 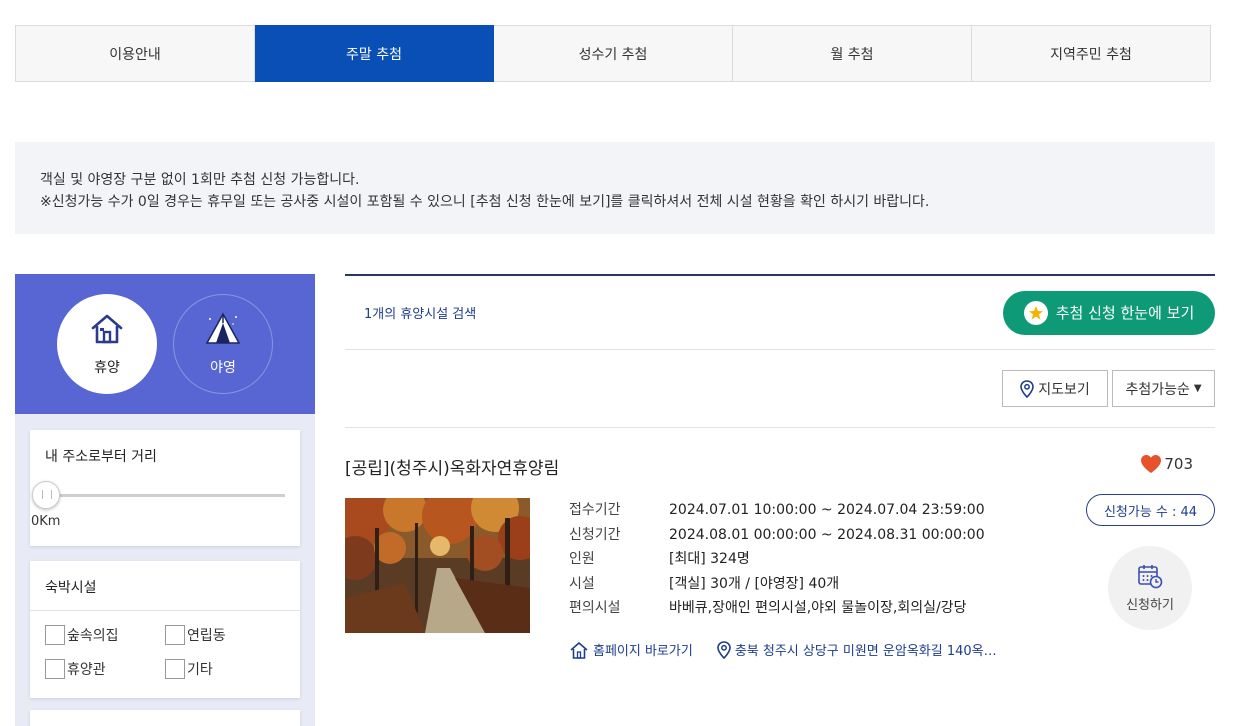 What do you see at coordinates (595, 510) in the screenshot?
I see `info-label: 접수기간` at bounding box center [595, 510].